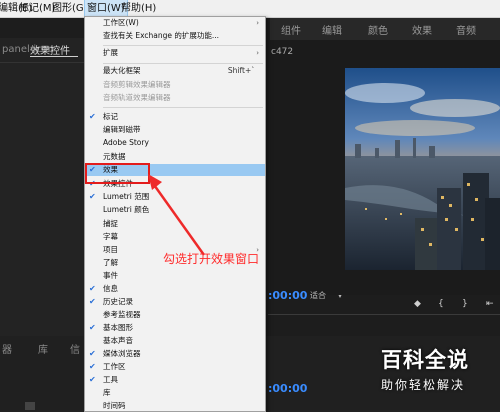 Image resolution: width=500 pixels, height=412 pixels. Describe the element at coordinates (441, 304) in the screenshot. I see `in-point-icon: {` at that location.